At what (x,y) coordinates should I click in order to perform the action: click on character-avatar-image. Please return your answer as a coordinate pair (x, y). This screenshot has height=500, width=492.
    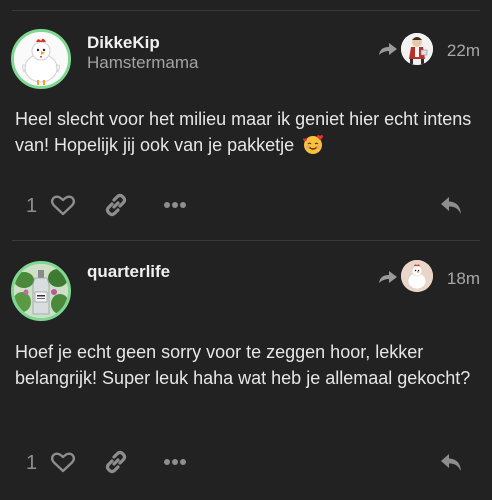
    Looking at the image, I should click on (417, 49).